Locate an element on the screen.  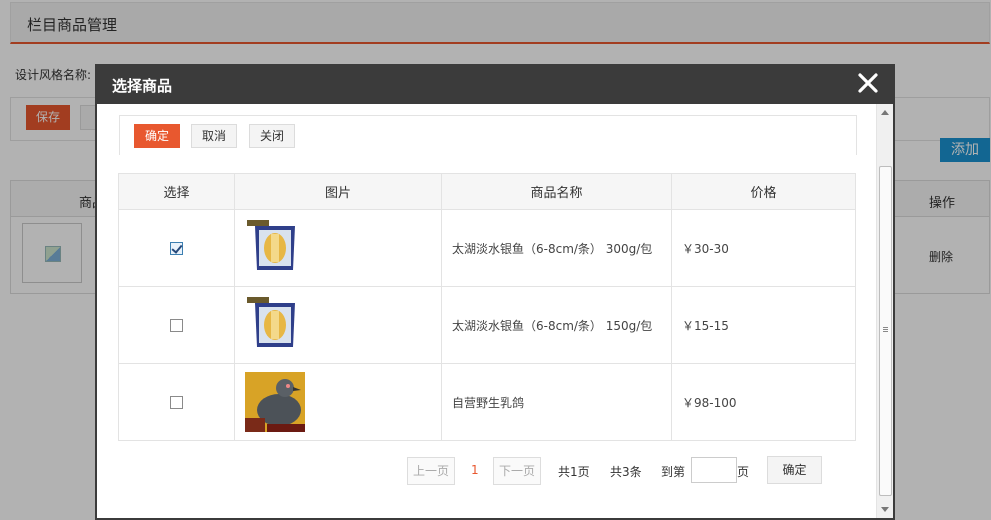
next-page-button: 下一页 is located at coordinates (517, 471).